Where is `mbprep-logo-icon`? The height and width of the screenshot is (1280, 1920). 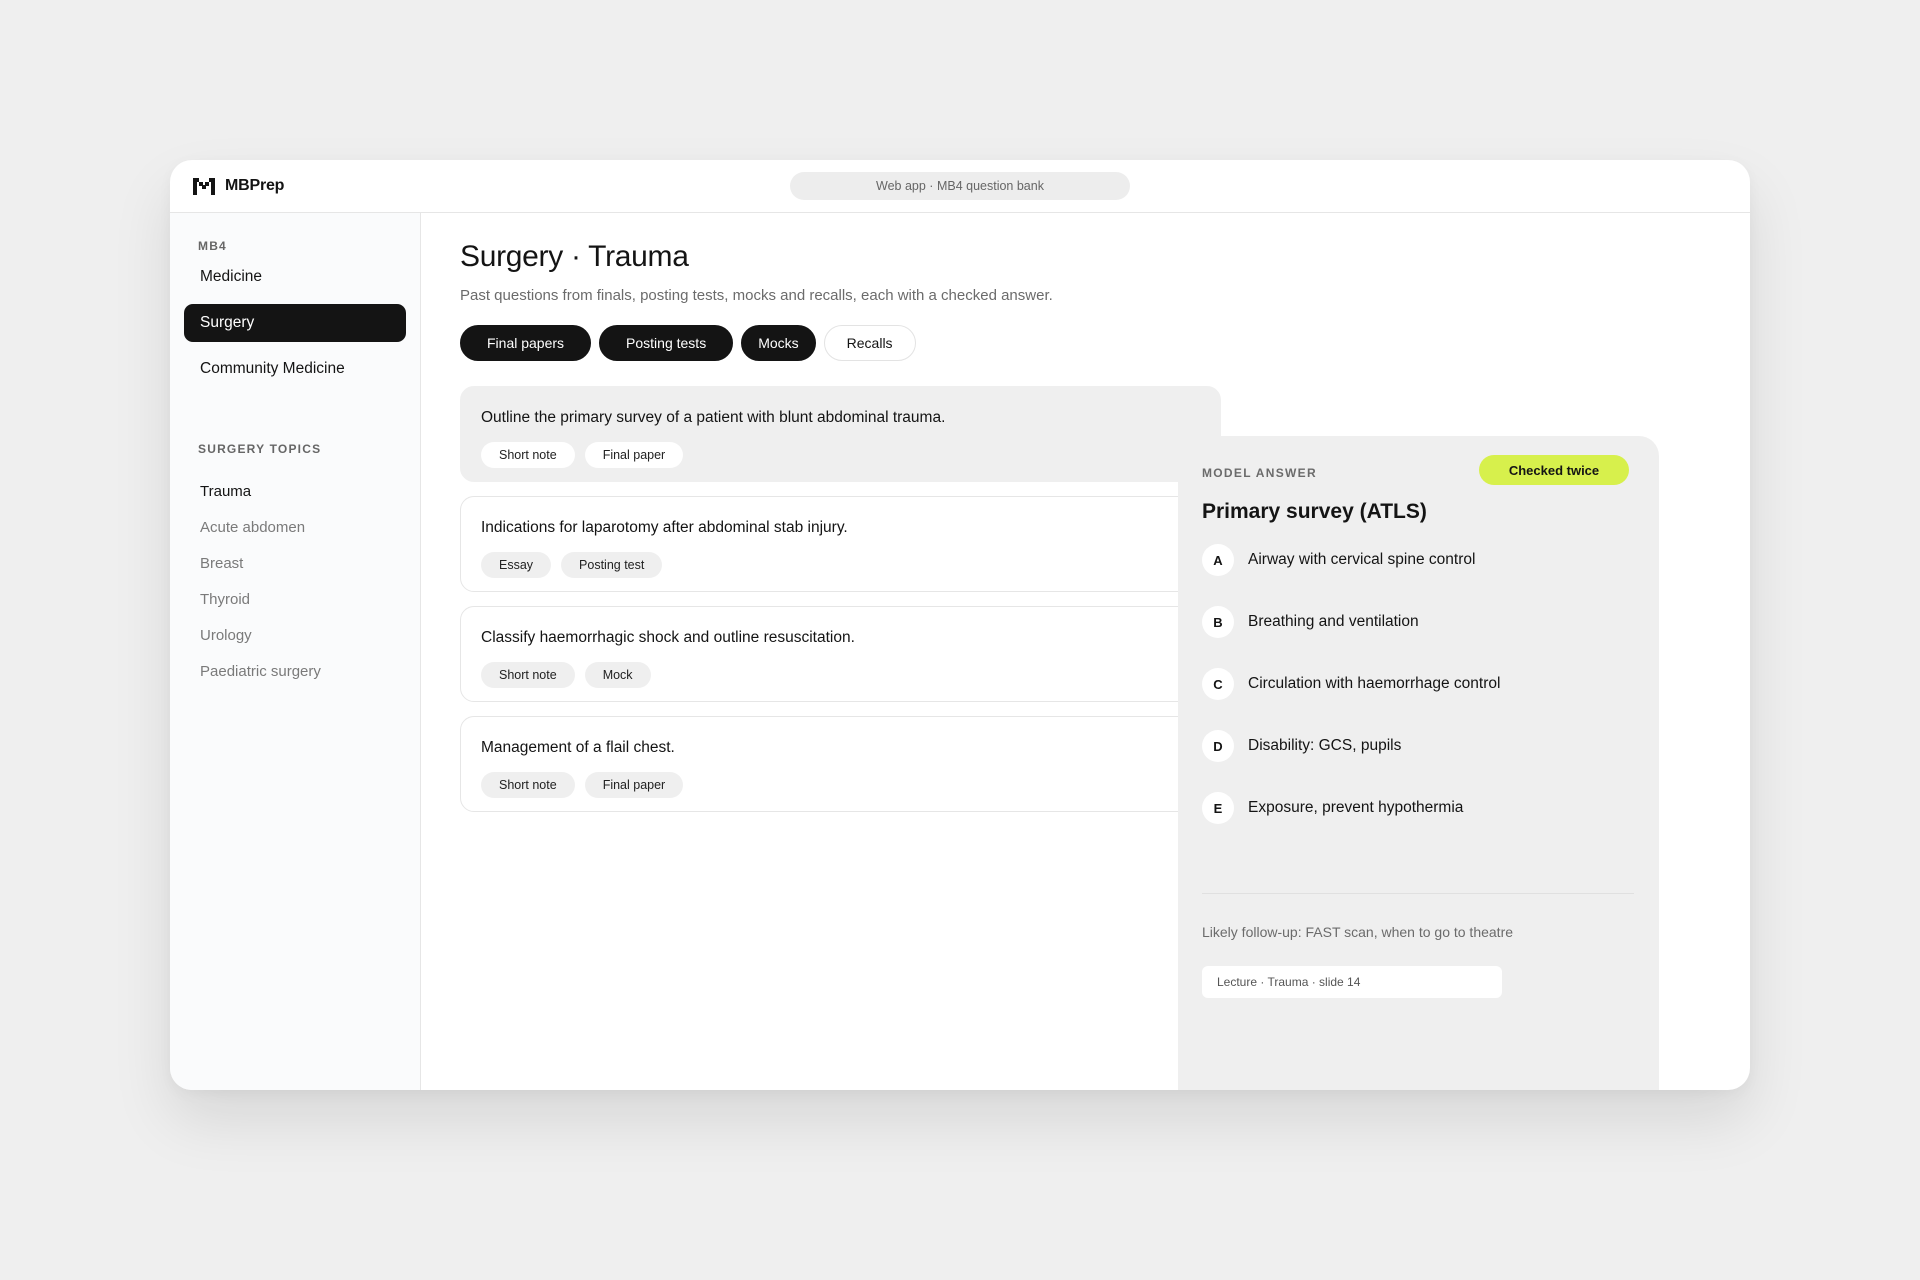
mbprep-logo-icon is located at coordinates (204, 186).